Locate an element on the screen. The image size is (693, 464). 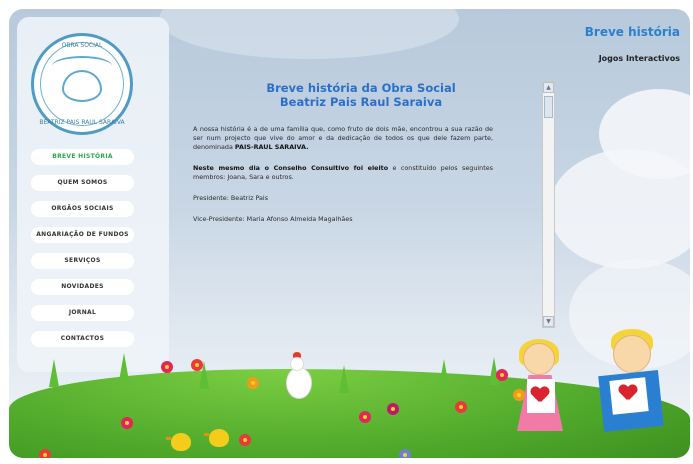
nav-item-breve-historia: BREVE HISTÓRIA is located at coordinates (82, 157).